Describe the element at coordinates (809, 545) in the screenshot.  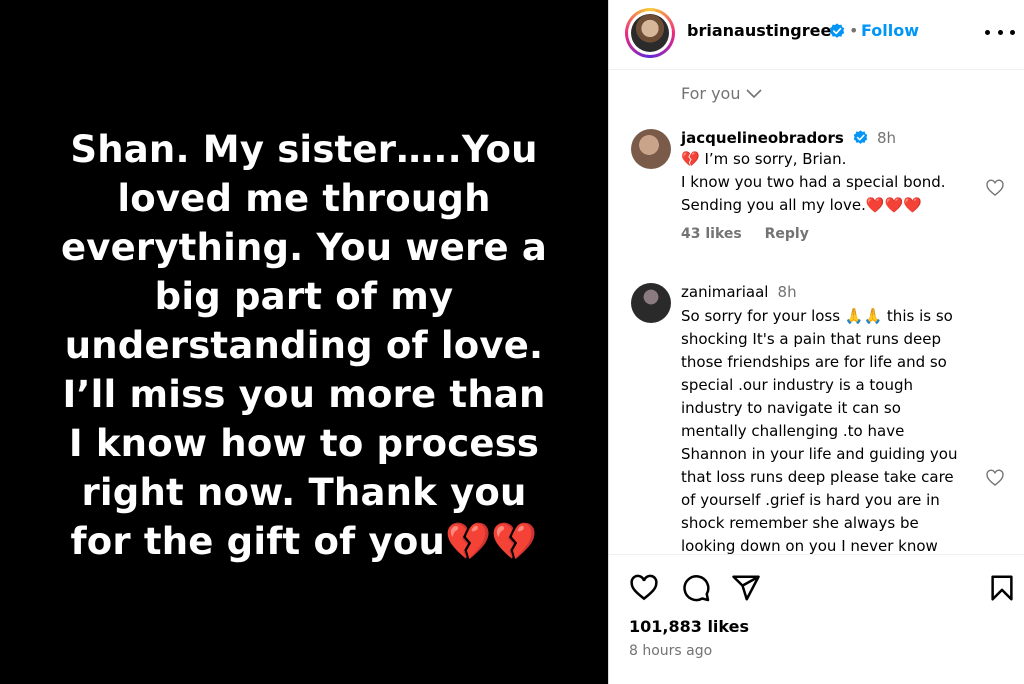
I see `comment-line: looking down on you I never know` at that location.